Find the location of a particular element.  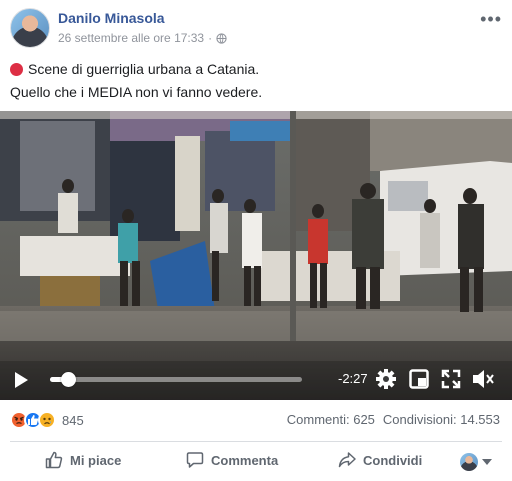

engagement-stats: Commenti: 625 Condivisioni: 14.553 is located at coordinates (393, 419).